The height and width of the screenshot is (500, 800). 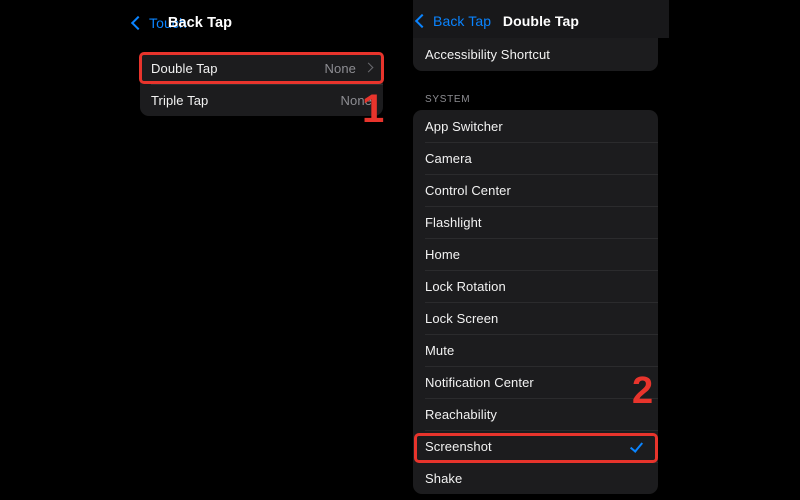 I want to click on list-item-label: Lock Screen, so click(x=462, y=318).